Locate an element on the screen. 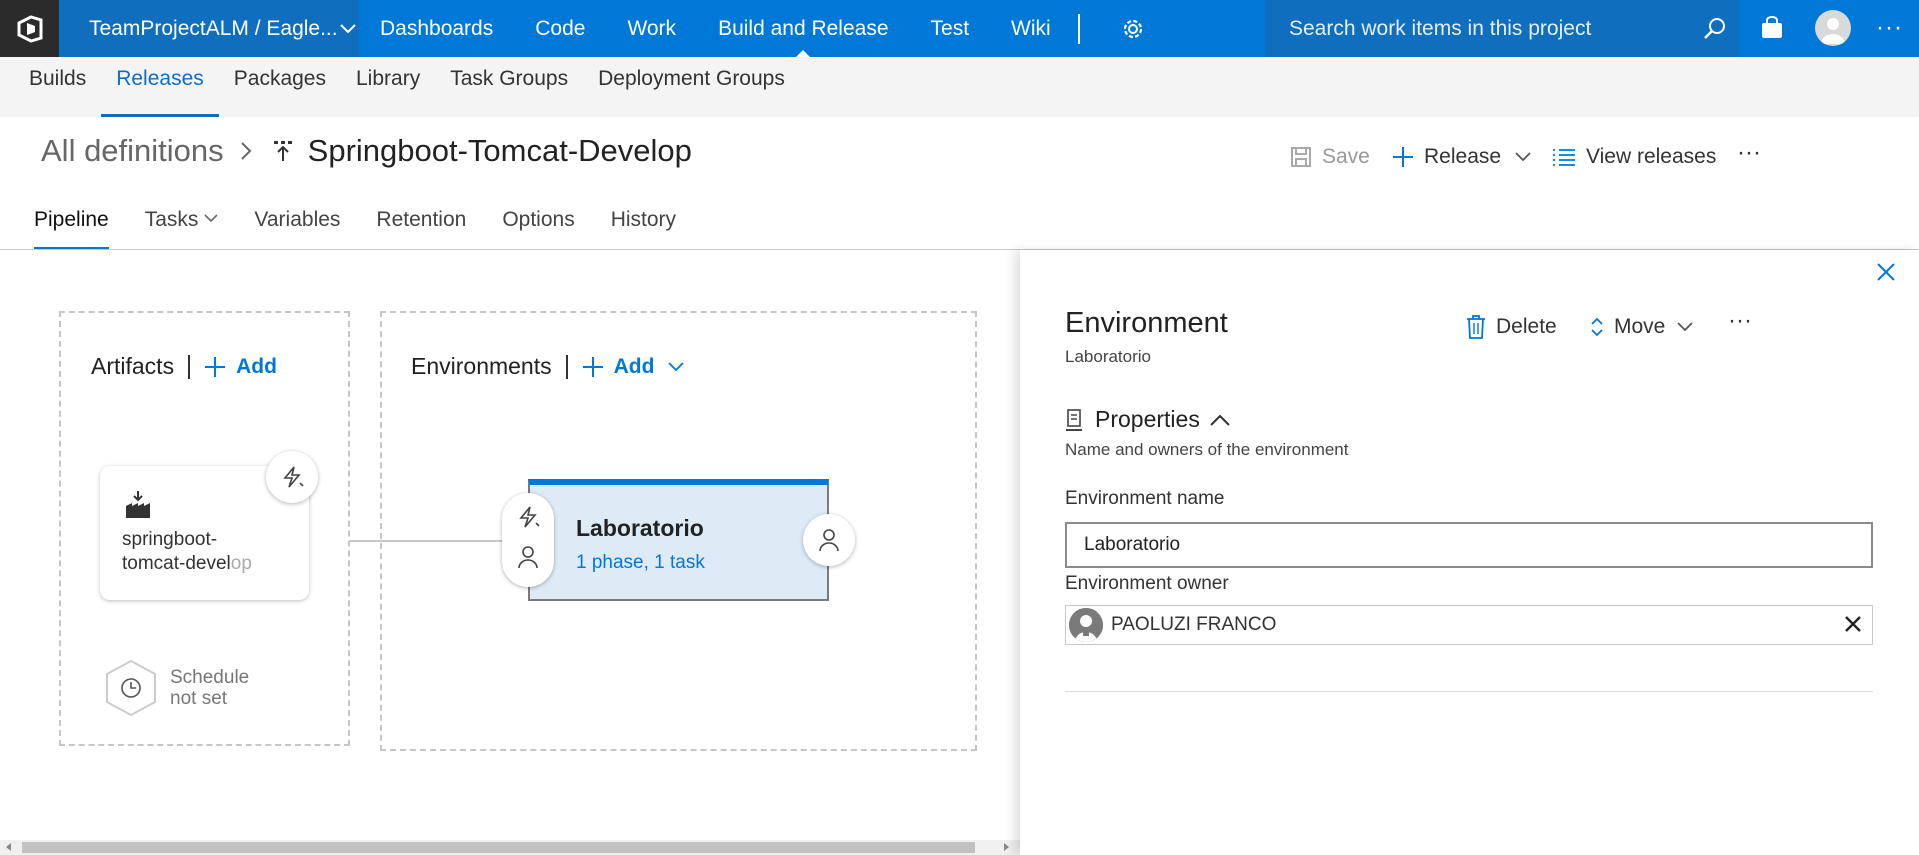 This screenshot has width=1919, height=855. header-more-icon: ··· is located at coordinates (1749, 153).